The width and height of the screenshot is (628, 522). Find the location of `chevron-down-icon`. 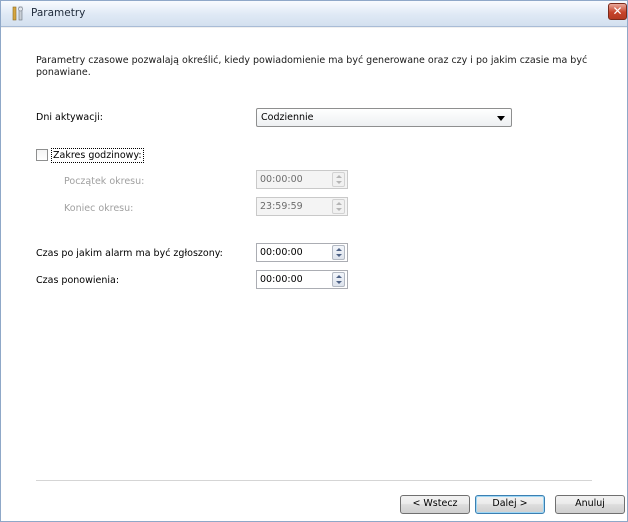

chevron-down-icon is located at coordinates (501, 118).